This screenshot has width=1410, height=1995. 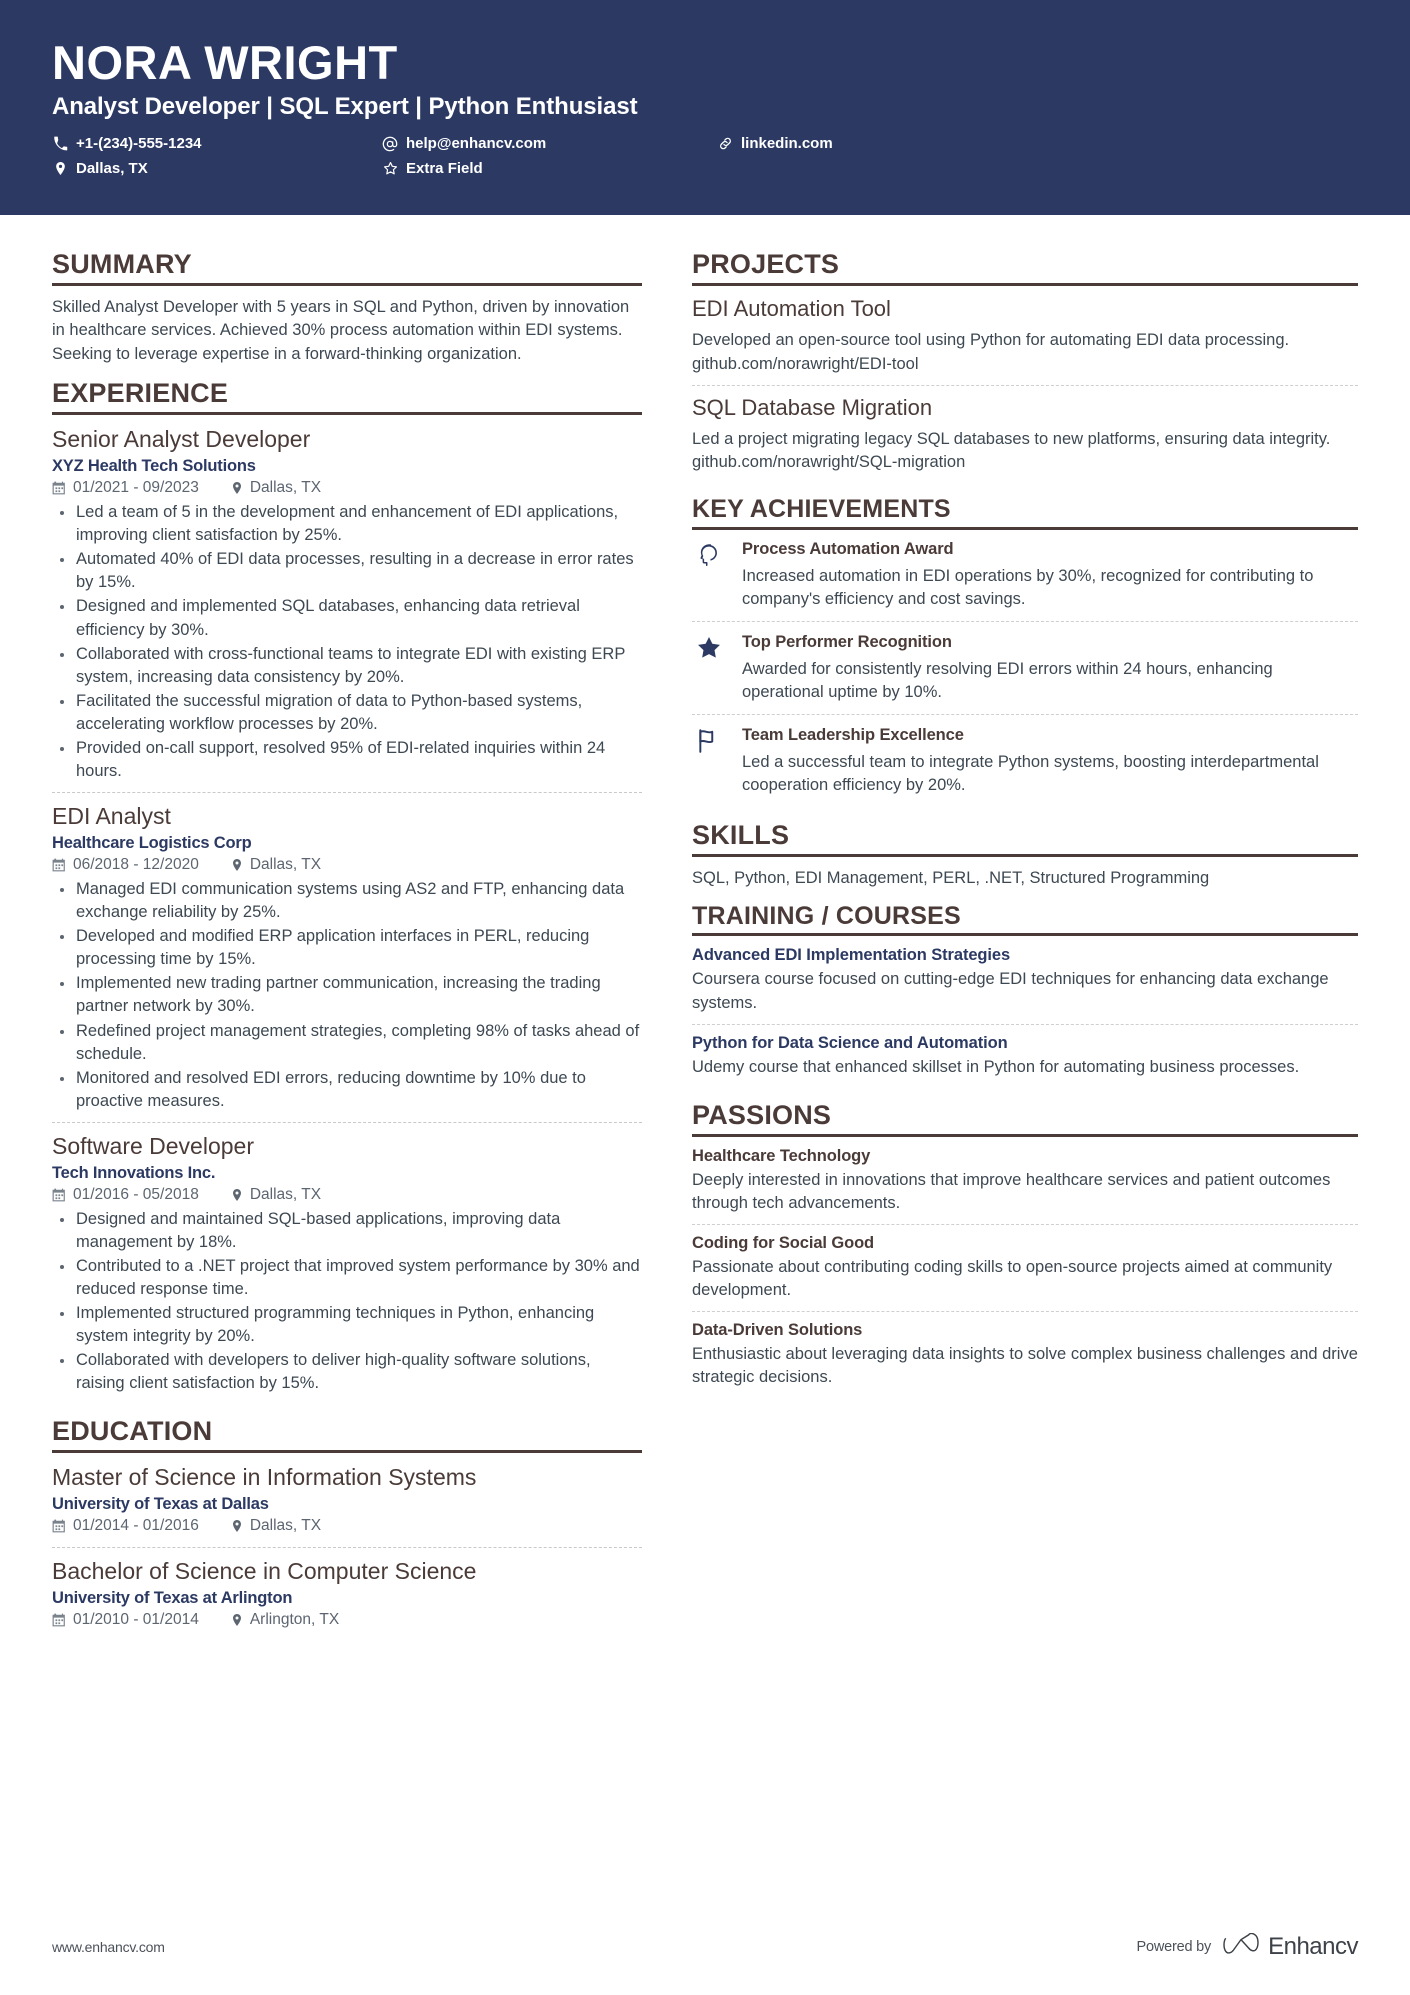 What do you see at coordinates (777, 1330) in the screenshot?
I see `passion-title: Data-Driven Solutions` at bounding box center [777, 1330].